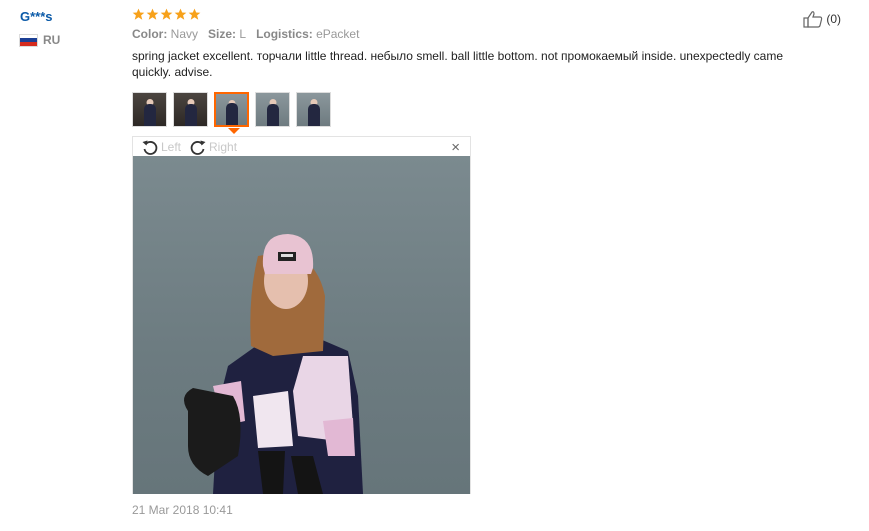 This screenshot has width=869, height=531. I want to click on star-rating, so click(482, 14).